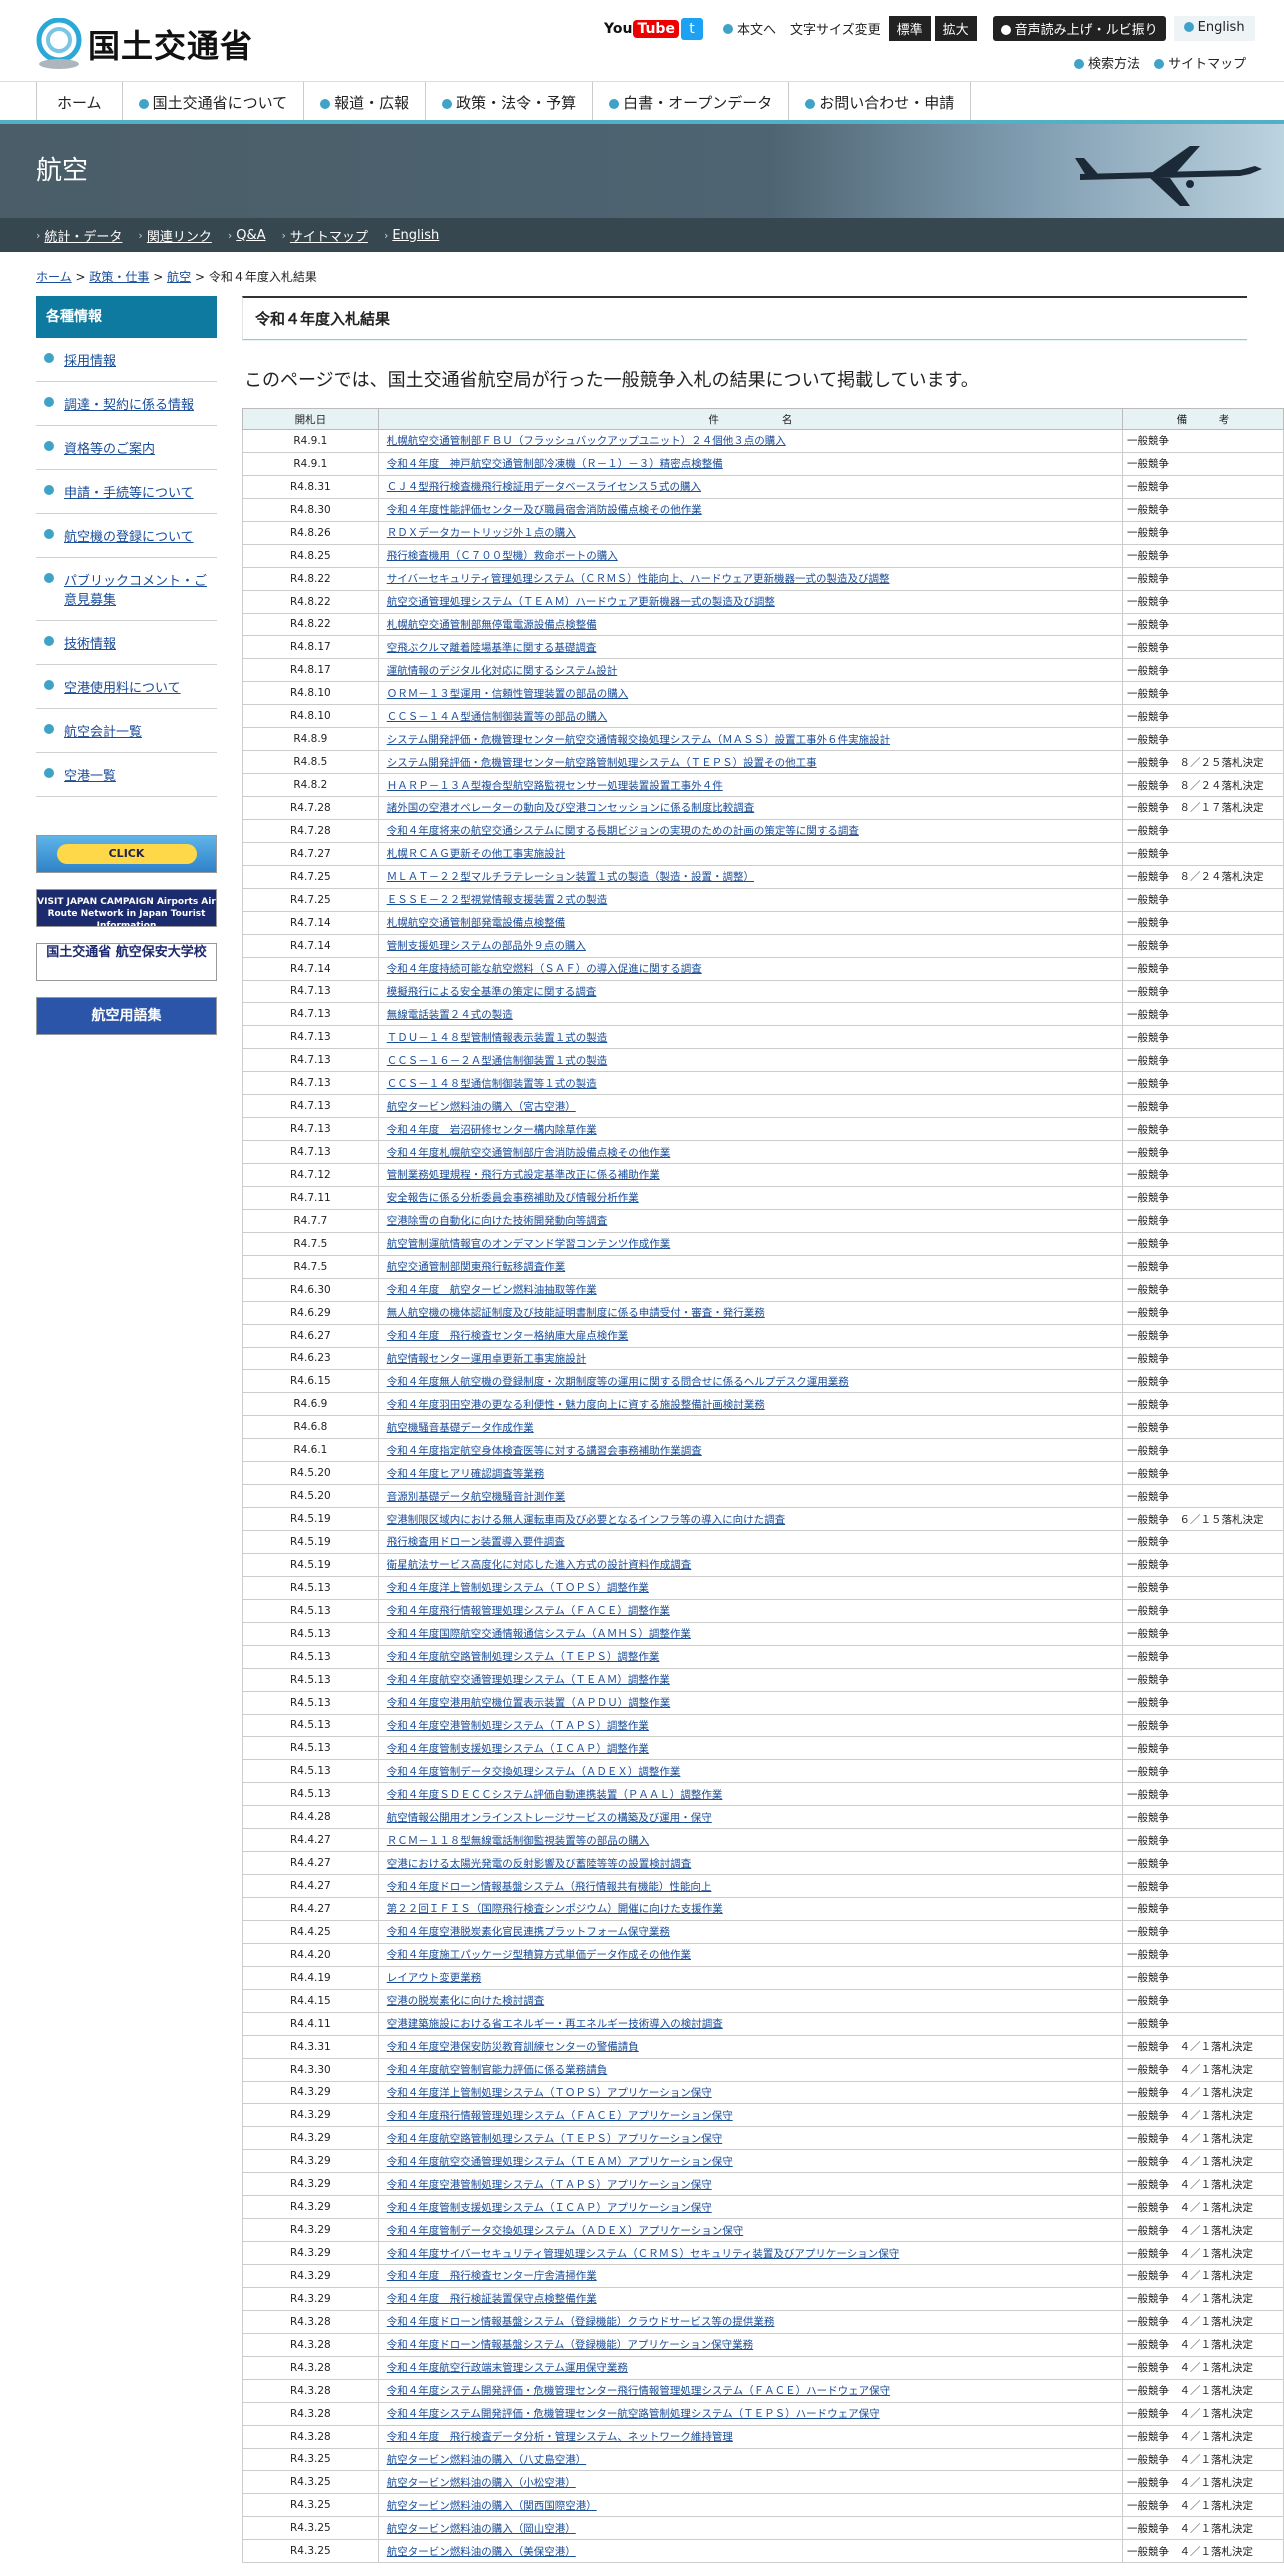 This screenshot has height=2568, width=1284. What do you see at coordinates (529, 1244) in the screenshot?
I see `row-name-link: 航空管制運航情報官のオンデマンド学習コンテンツ作成作業` at bounding box center [529, 1244].